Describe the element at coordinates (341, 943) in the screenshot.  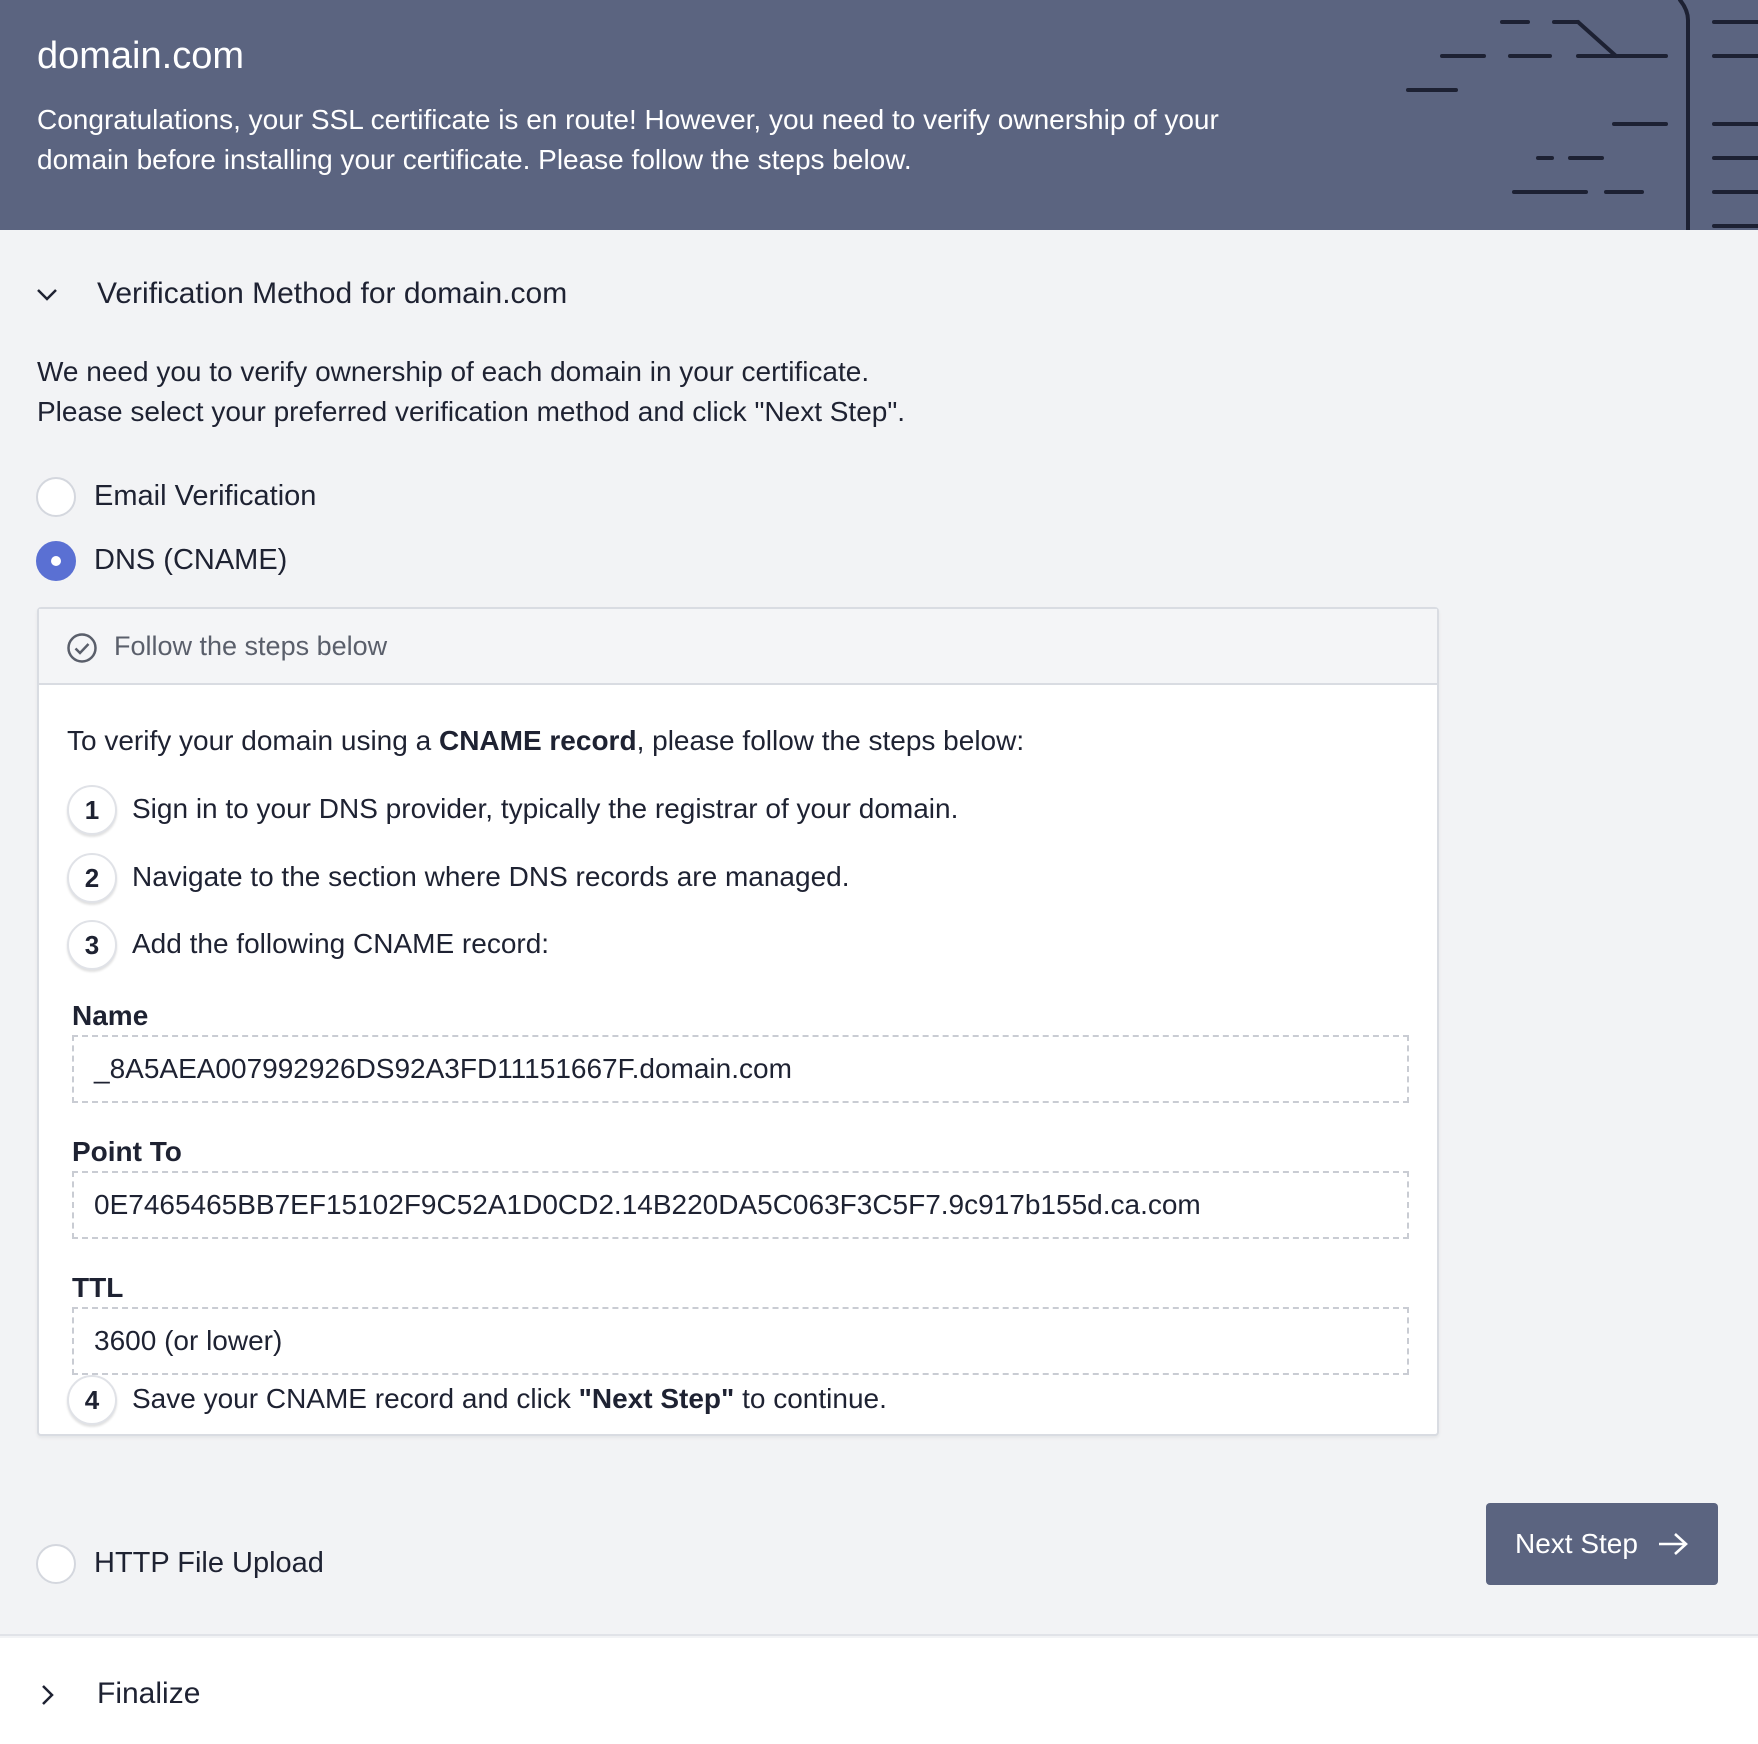
I see `step-text: Add the following CNAME record:` at that location.